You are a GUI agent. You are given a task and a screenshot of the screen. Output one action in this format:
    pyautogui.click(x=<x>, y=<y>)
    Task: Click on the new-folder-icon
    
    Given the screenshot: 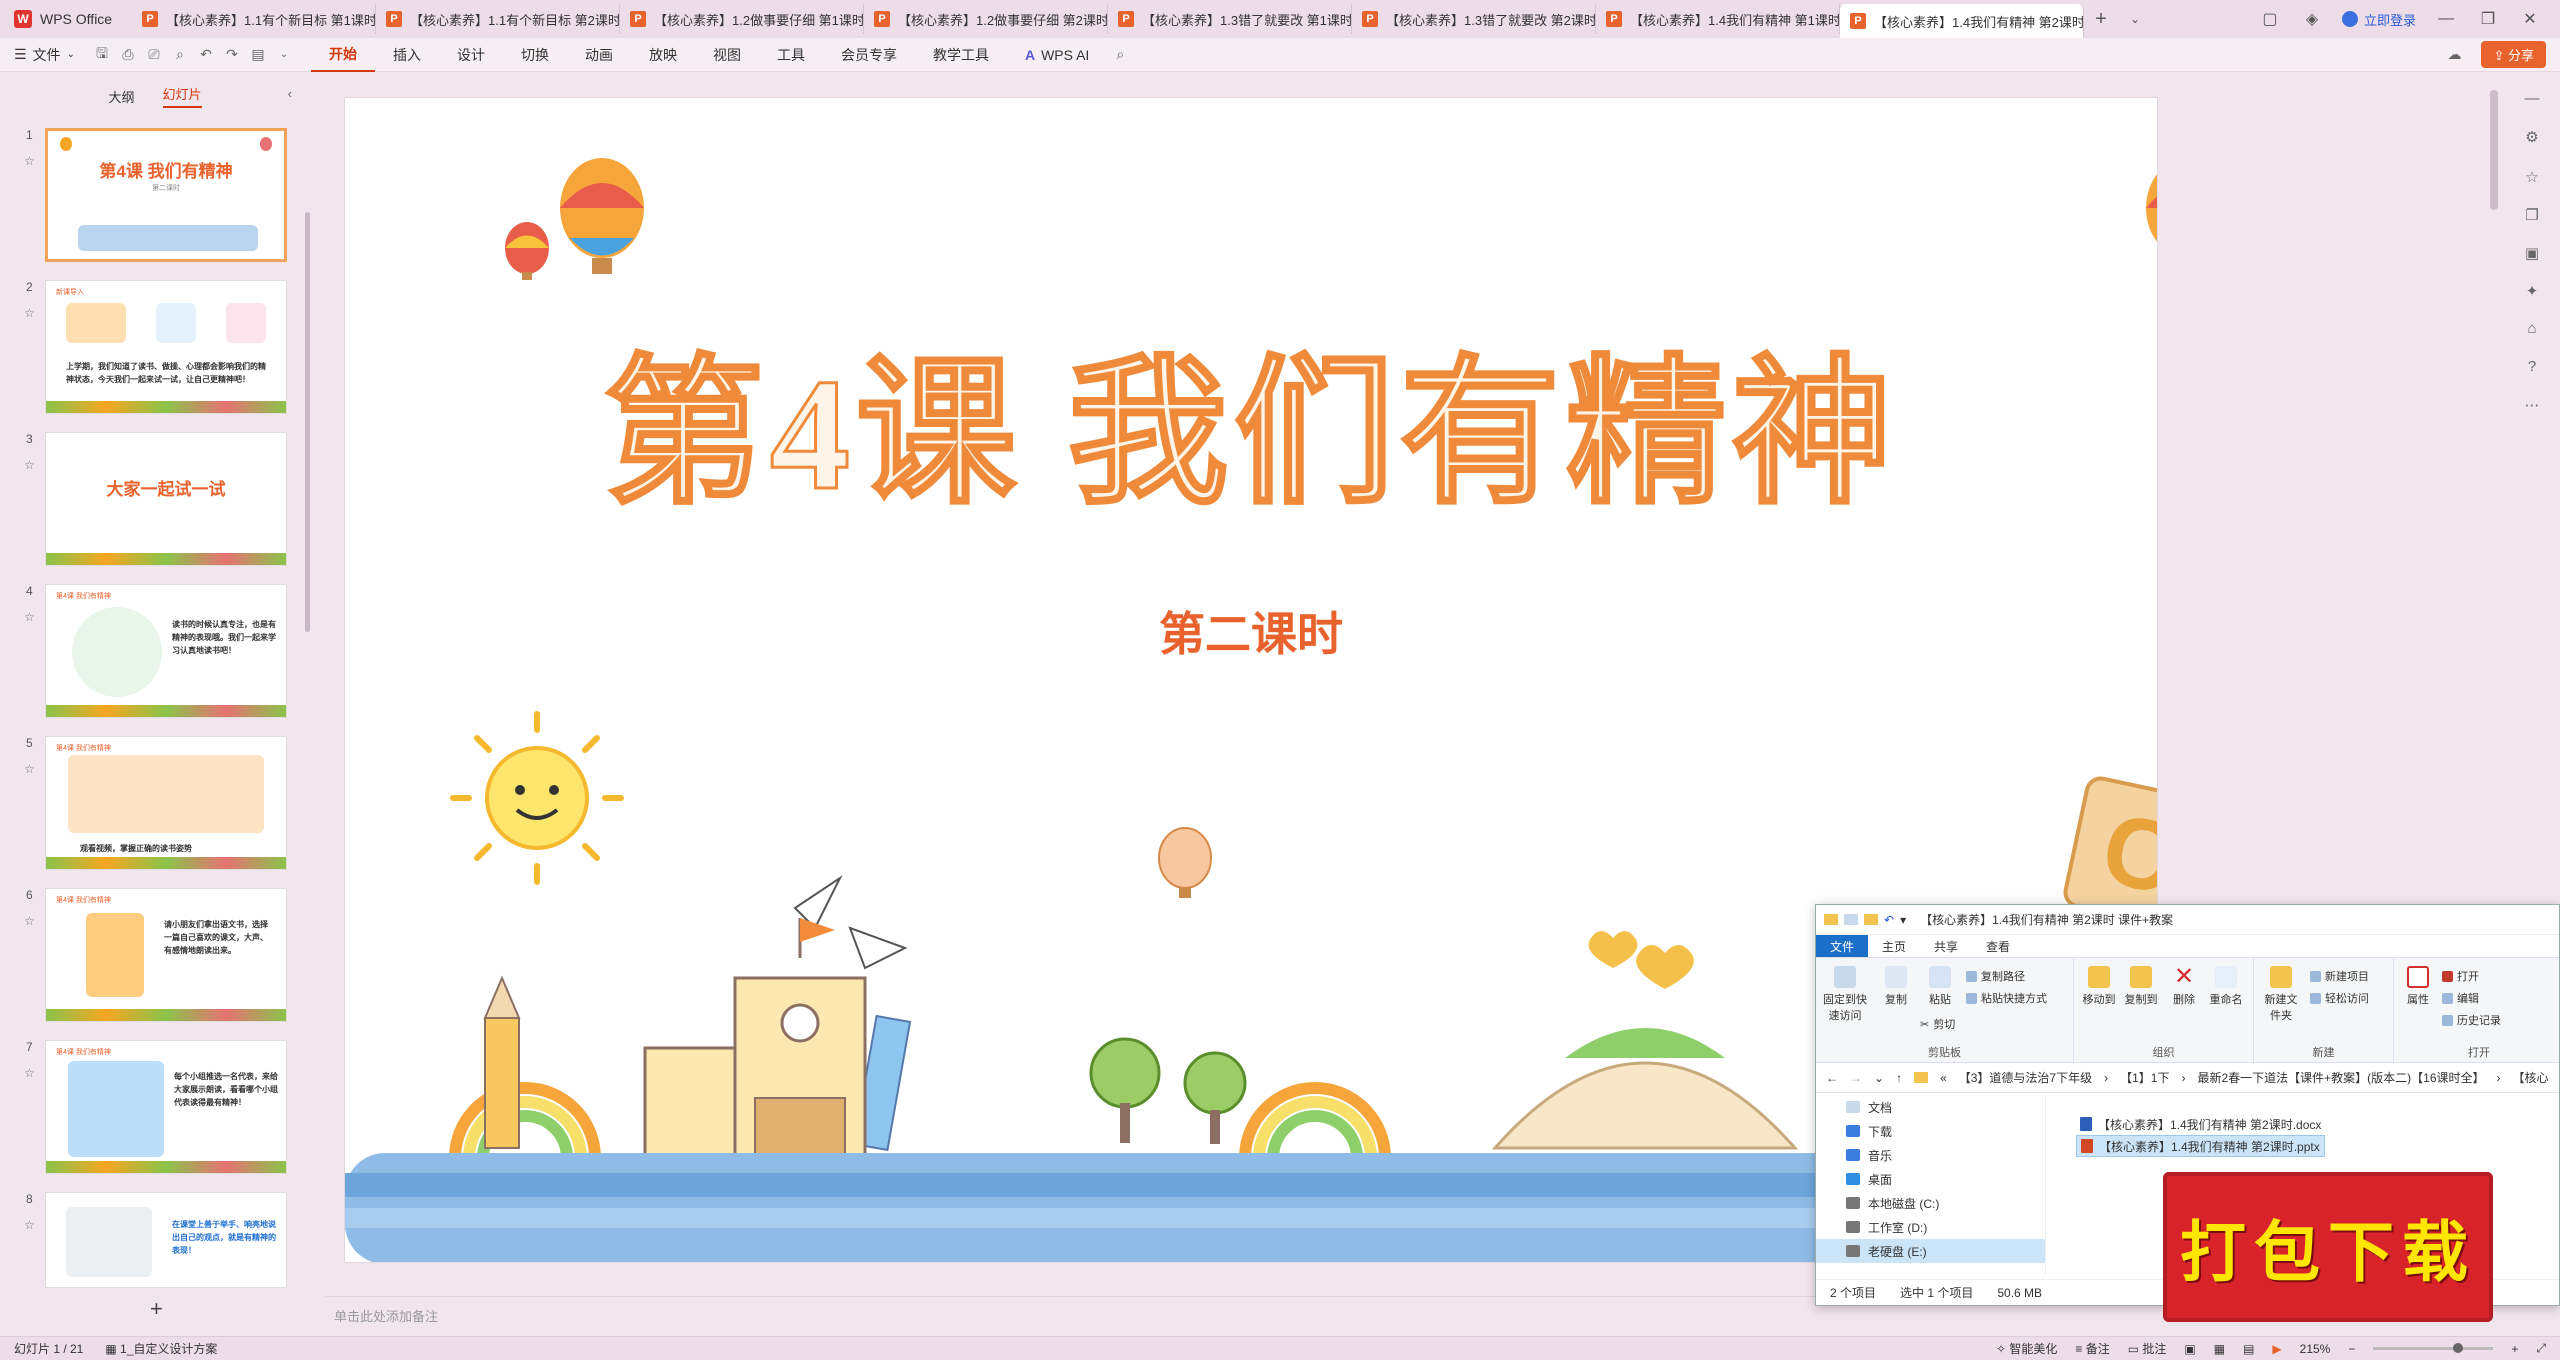 What is the action you would take?
    pyautogui.click(x=1871, y=919)
    